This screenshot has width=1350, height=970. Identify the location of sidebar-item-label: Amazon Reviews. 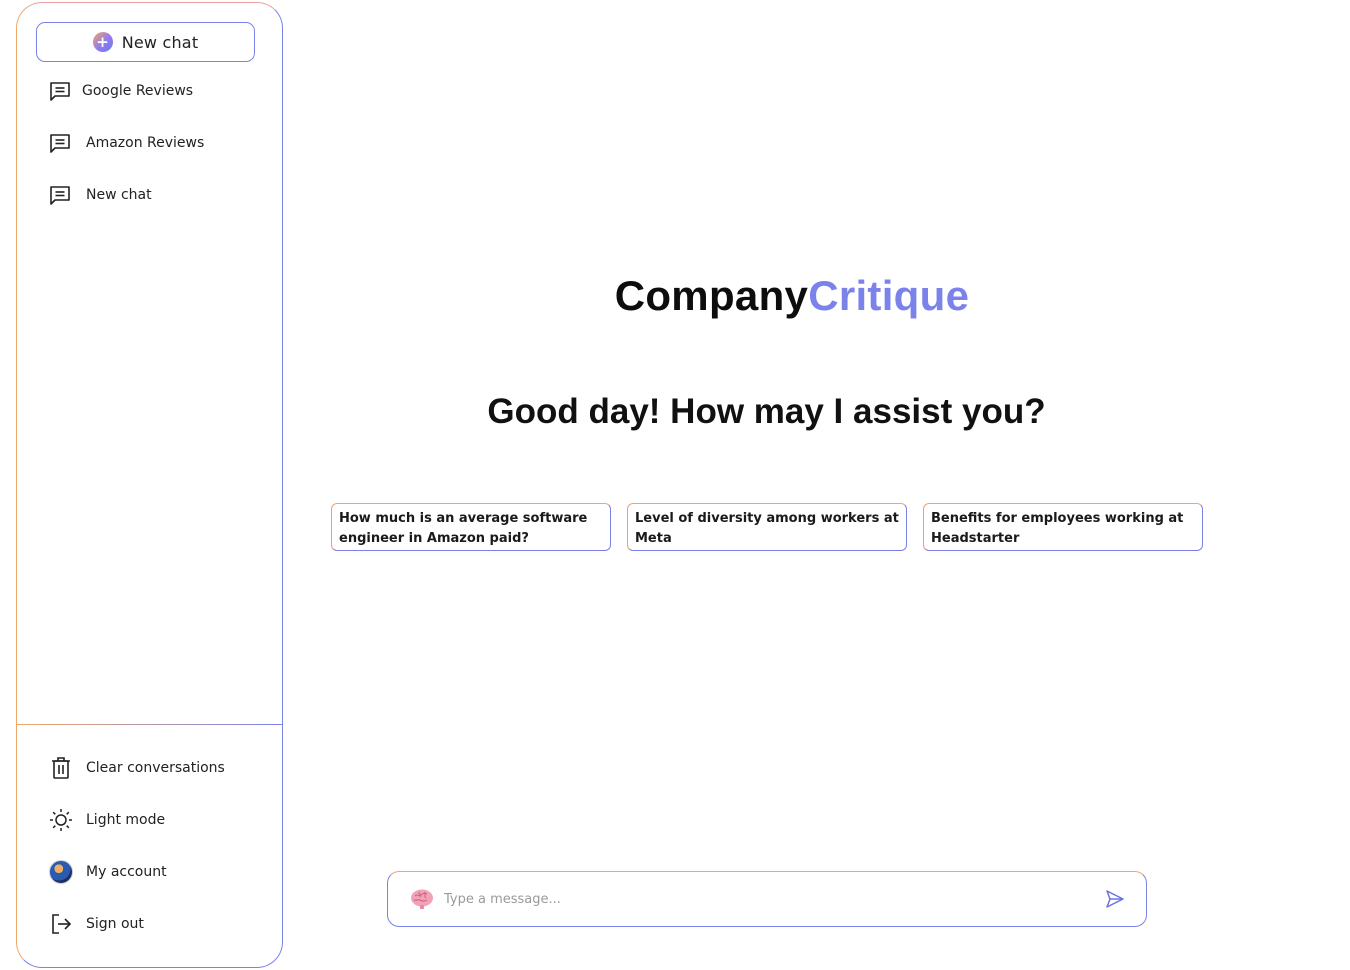
(145, 143).